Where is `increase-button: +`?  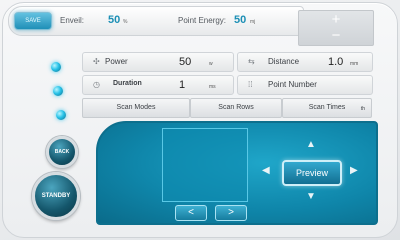
increase-button: + is located at coordinates (336, 20).